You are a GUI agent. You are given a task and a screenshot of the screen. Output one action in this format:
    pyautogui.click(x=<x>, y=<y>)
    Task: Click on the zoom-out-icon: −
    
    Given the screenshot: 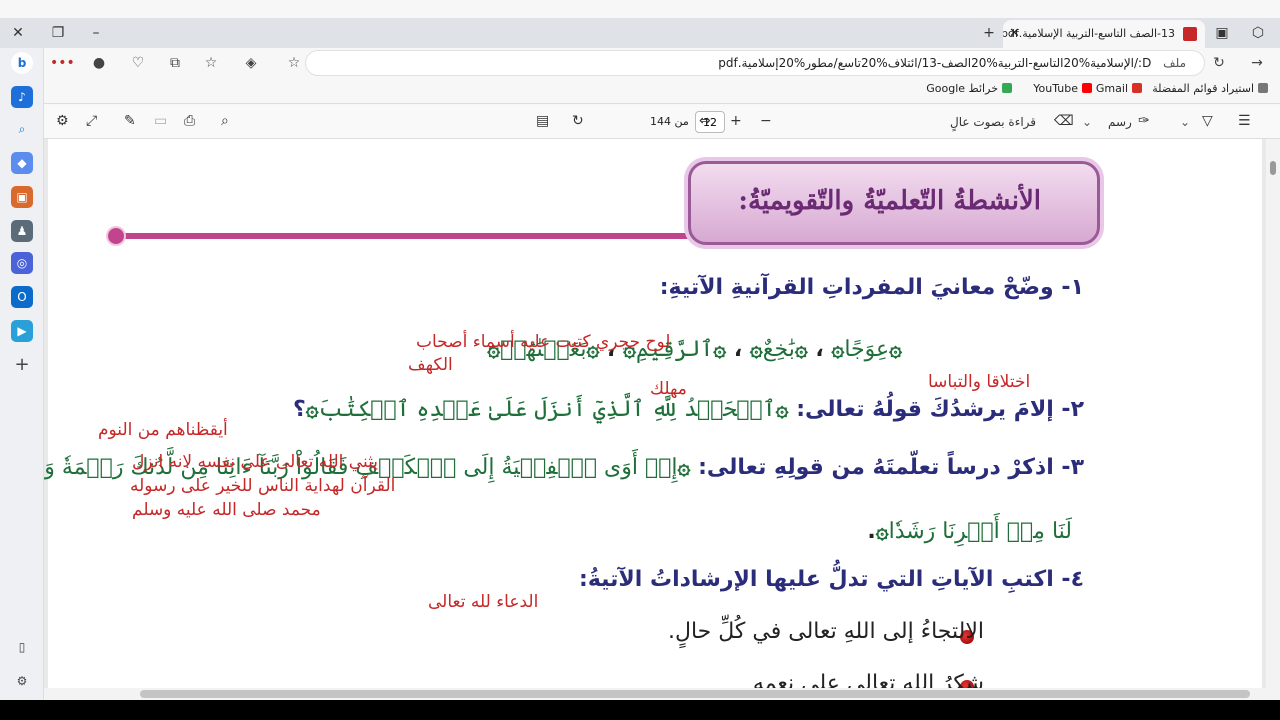 What is the action you would take?
    pyautogui.click(x=766, y=121)
    